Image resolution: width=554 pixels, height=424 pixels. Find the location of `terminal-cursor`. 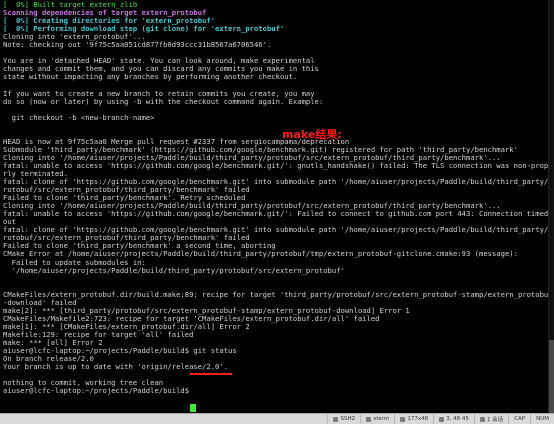

terminal-cursor is located at coordinates (193, 408).